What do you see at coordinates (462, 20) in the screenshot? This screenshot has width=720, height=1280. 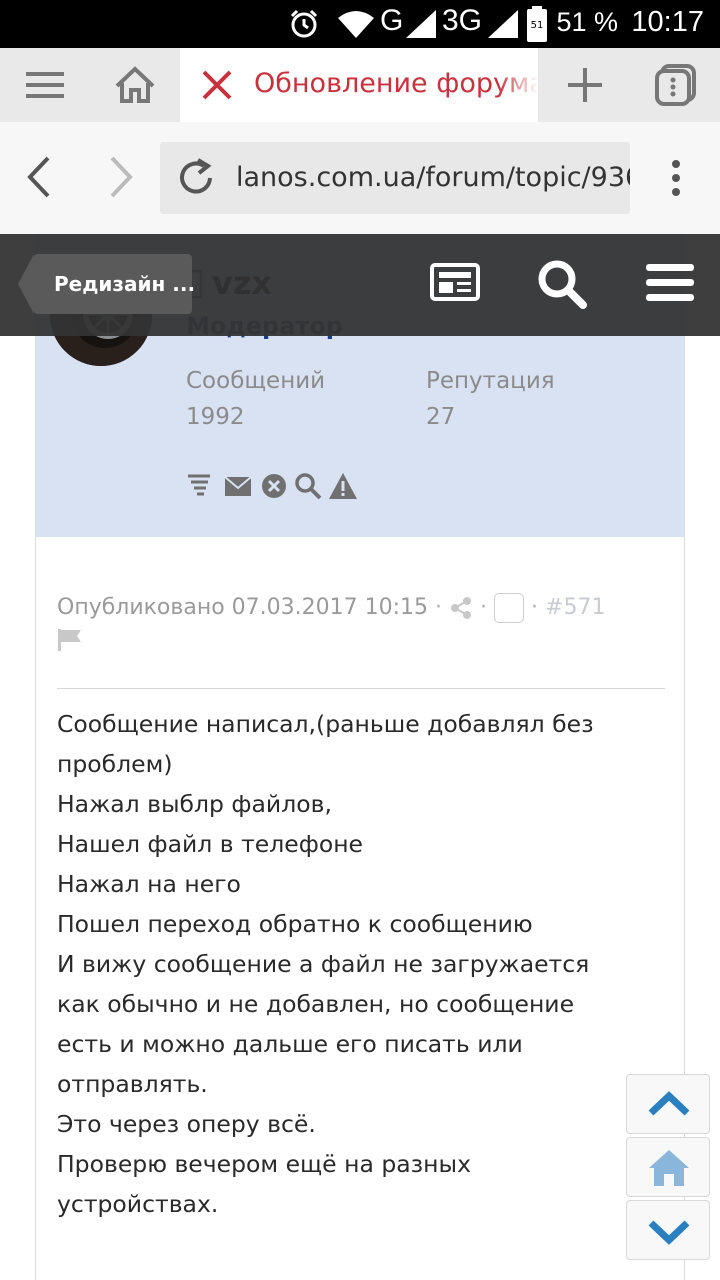 I see `network-3g-label: 3G` at bounding box center [462, 20].